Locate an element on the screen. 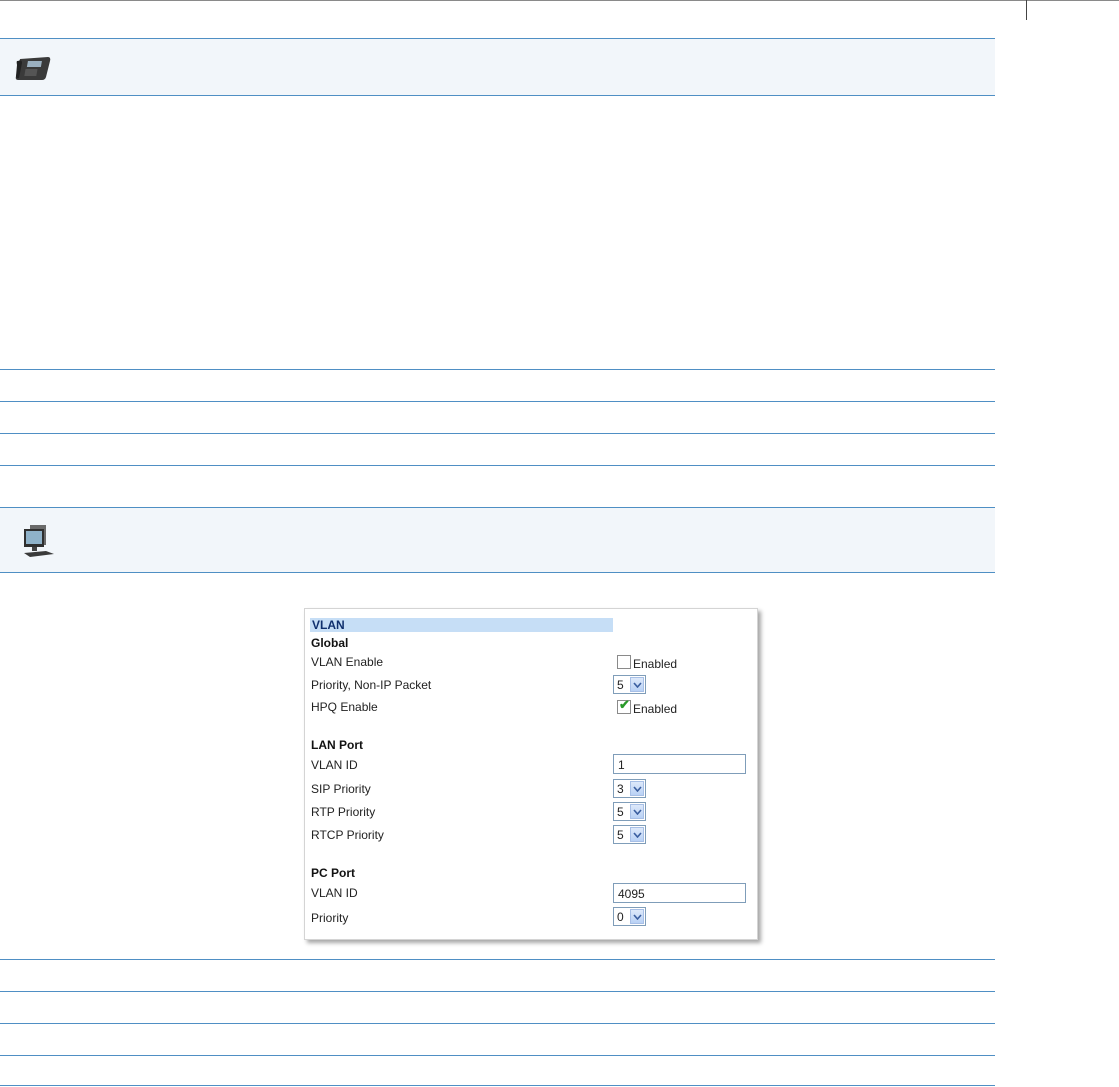  priority-non-ip-select: 5 is located at coordinates (629, 684).